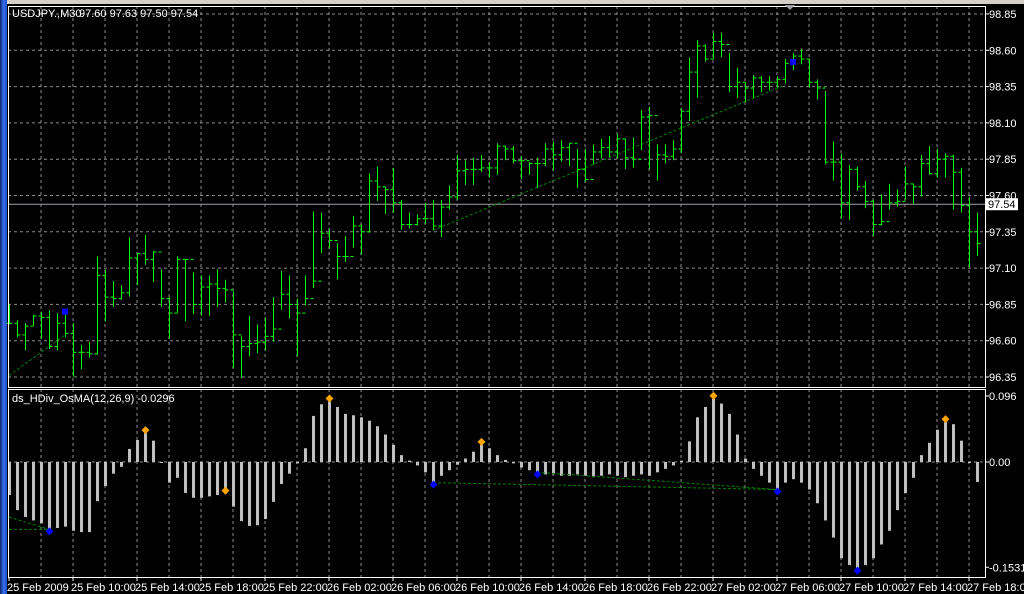 This screenshot has width=1024, height=594. What do you see at coordinates (47, 14) in the screenshot?
I see `symbol-label: USDJPY.,M30` at bounding box center [47, 14].